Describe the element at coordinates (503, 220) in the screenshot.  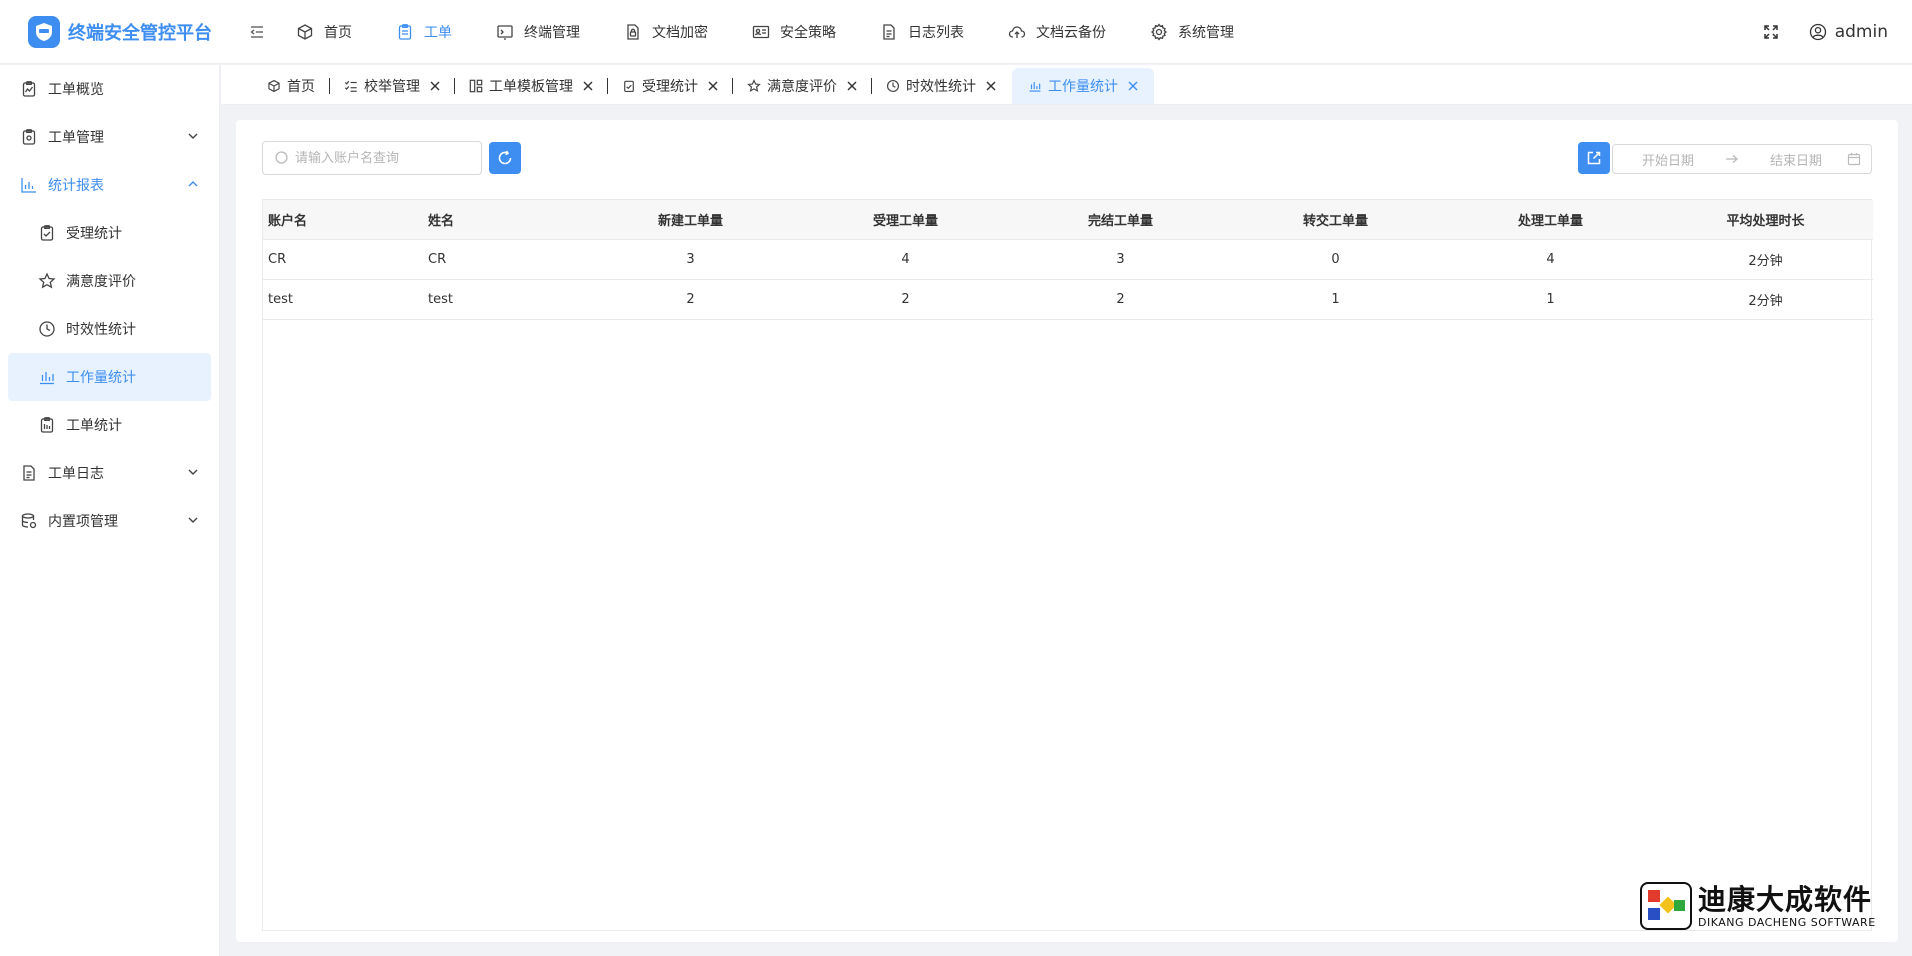
I see `col-header-name: 姓名` at that location.